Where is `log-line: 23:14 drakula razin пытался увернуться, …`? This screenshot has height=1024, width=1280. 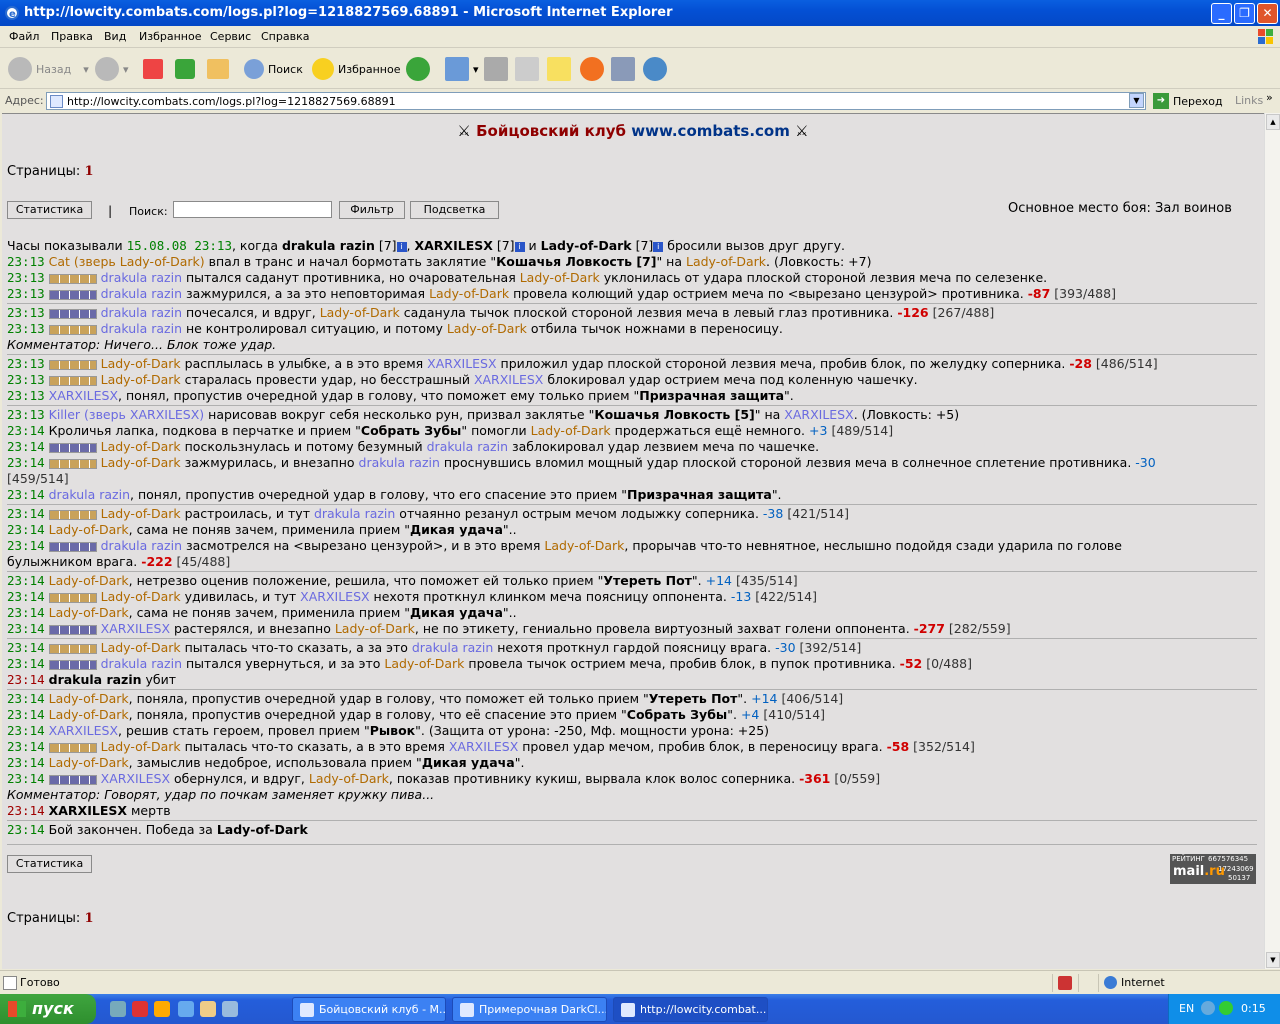
log-line: 23:14 drakula razin пытался увернуться, … is located at coordinates (489, 663).